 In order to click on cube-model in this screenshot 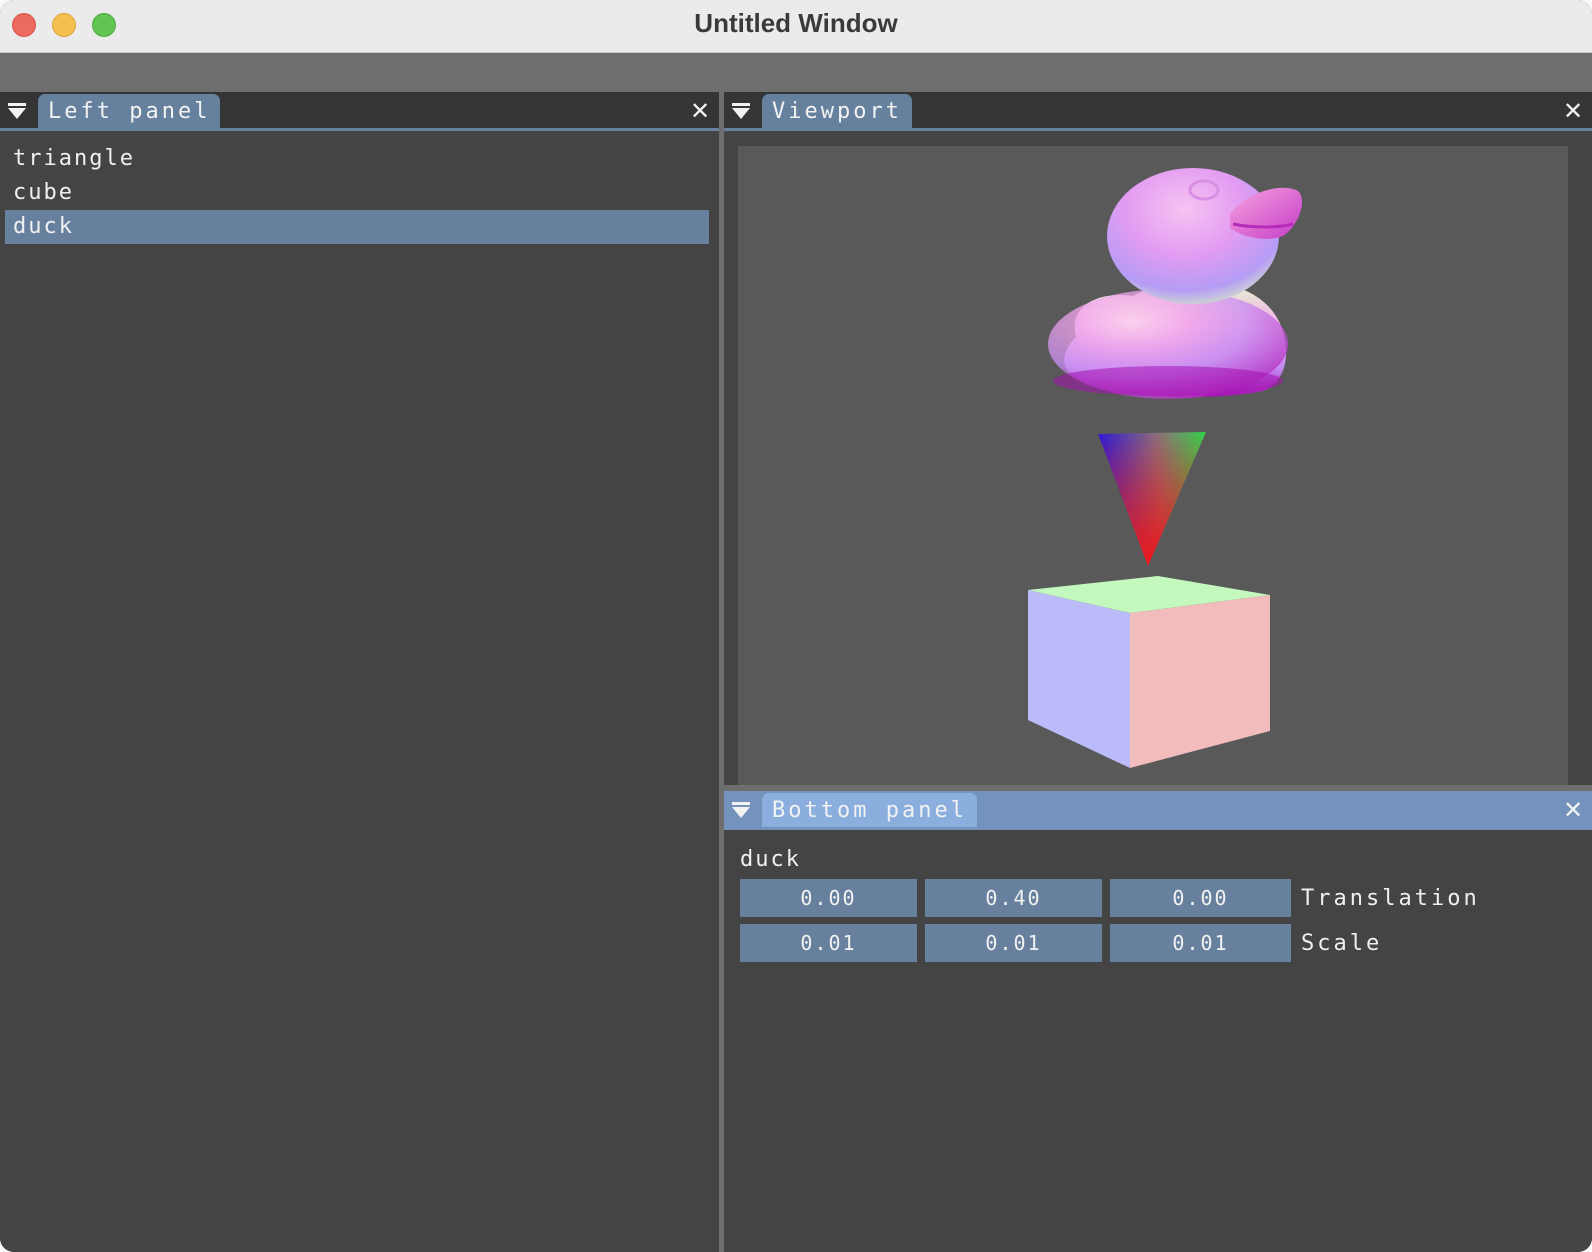, I will do `click(1149, 672)`.